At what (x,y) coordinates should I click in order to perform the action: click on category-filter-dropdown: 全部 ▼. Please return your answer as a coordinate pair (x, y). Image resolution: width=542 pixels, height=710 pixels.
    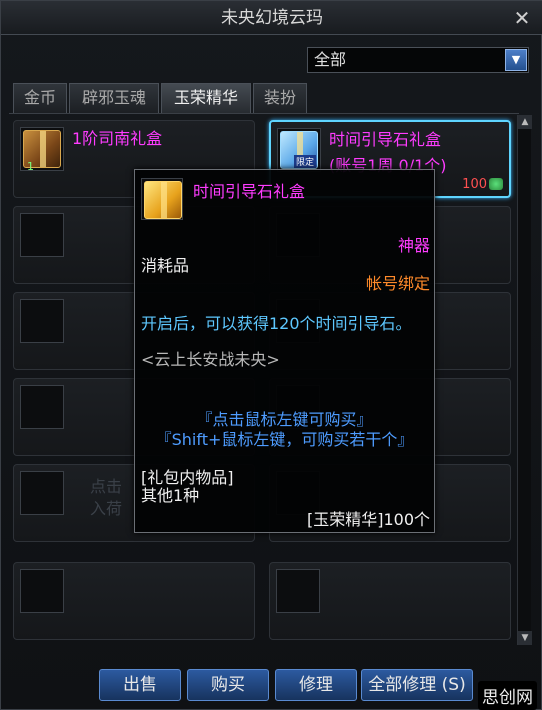
    Looking at the image, I should click on (418, 60).